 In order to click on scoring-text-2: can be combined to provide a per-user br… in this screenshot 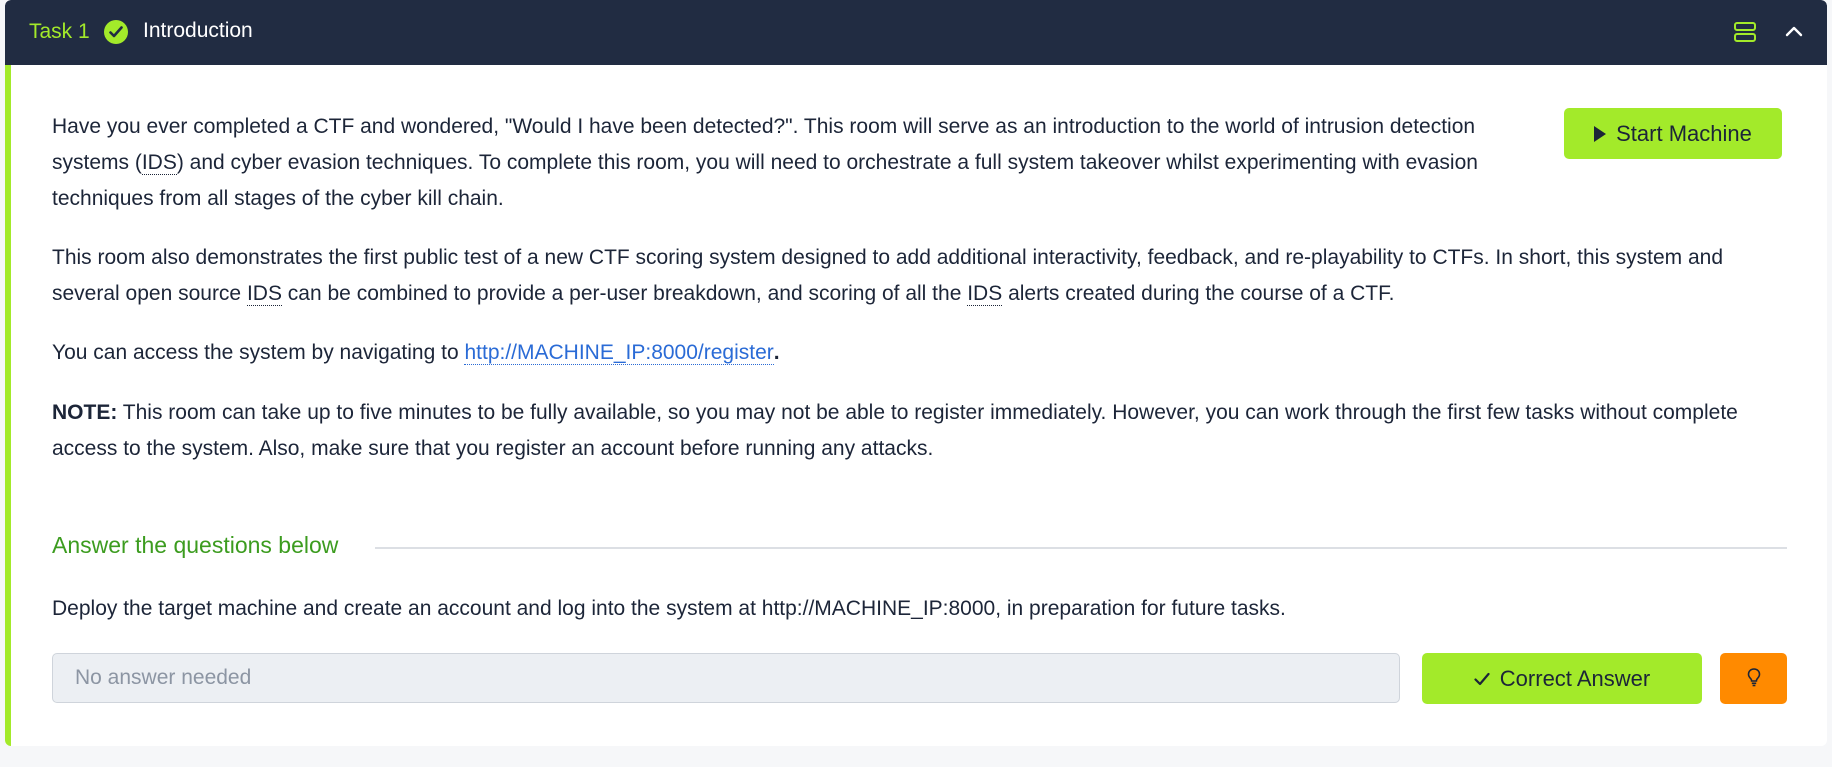, I will do `click(624, 293)`.